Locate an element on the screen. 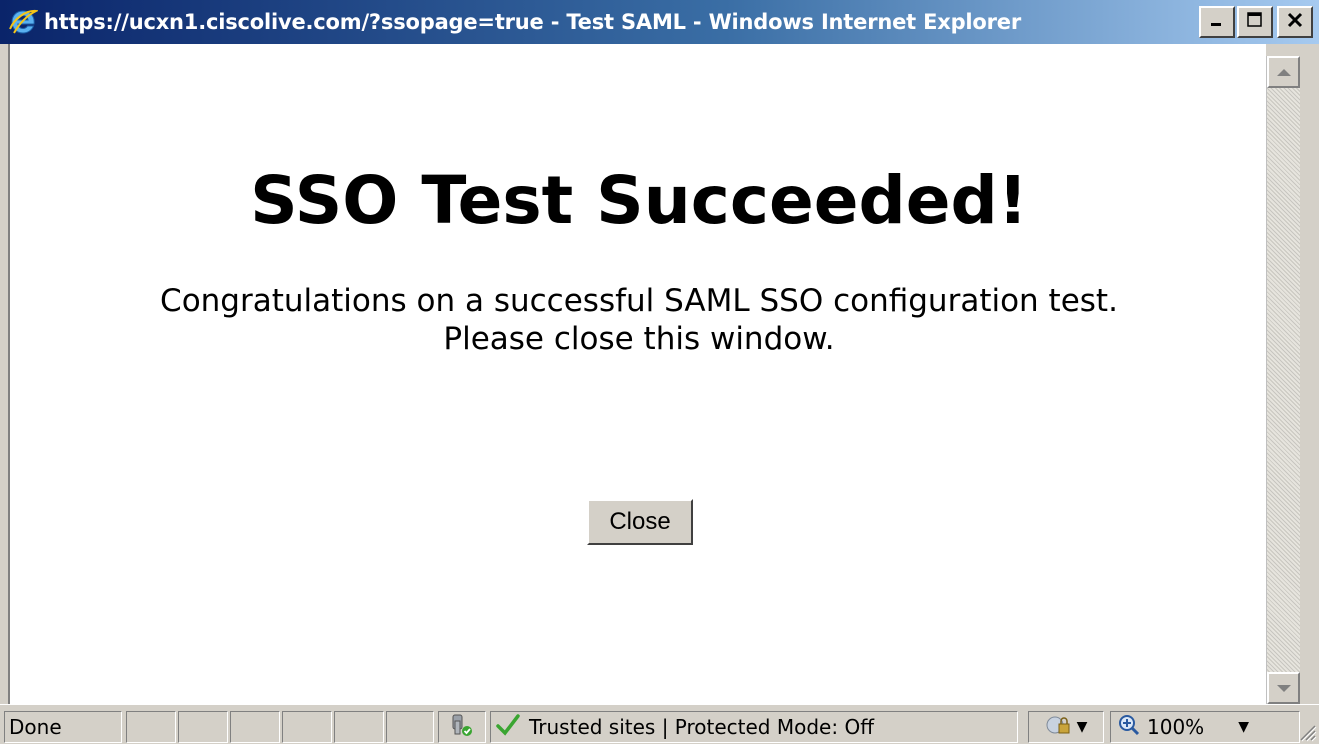  minimize-icon is located at coordinates (1217, 22).